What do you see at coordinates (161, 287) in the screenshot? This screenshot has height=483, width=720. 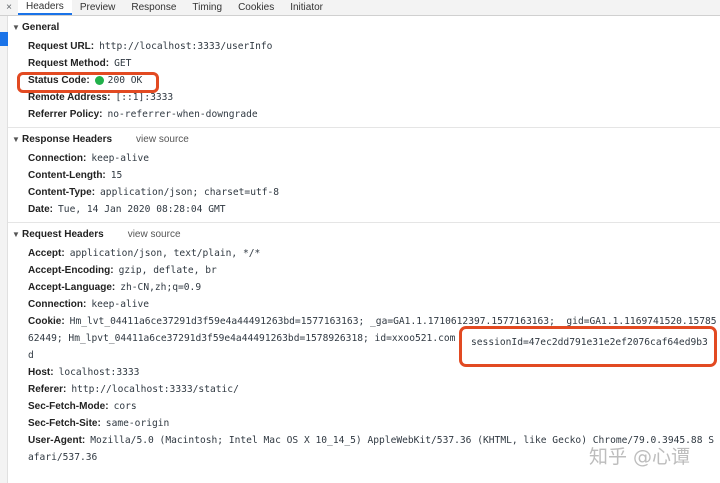 I see `accept-language-value: zh-CN,zh;q=0.9` at bounding box center [161, 287].